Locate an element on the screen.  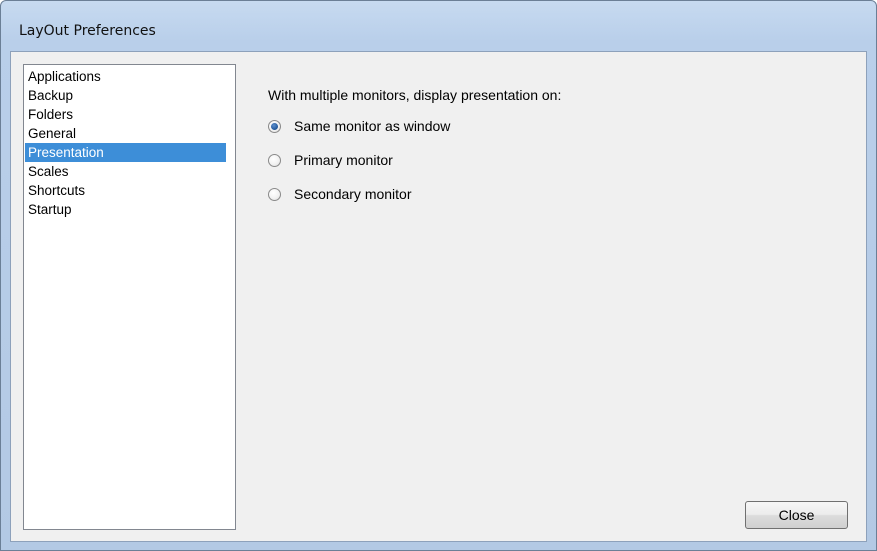
radio-option-primary-monitor: Primary monitor is located at coordinates (330, 160).